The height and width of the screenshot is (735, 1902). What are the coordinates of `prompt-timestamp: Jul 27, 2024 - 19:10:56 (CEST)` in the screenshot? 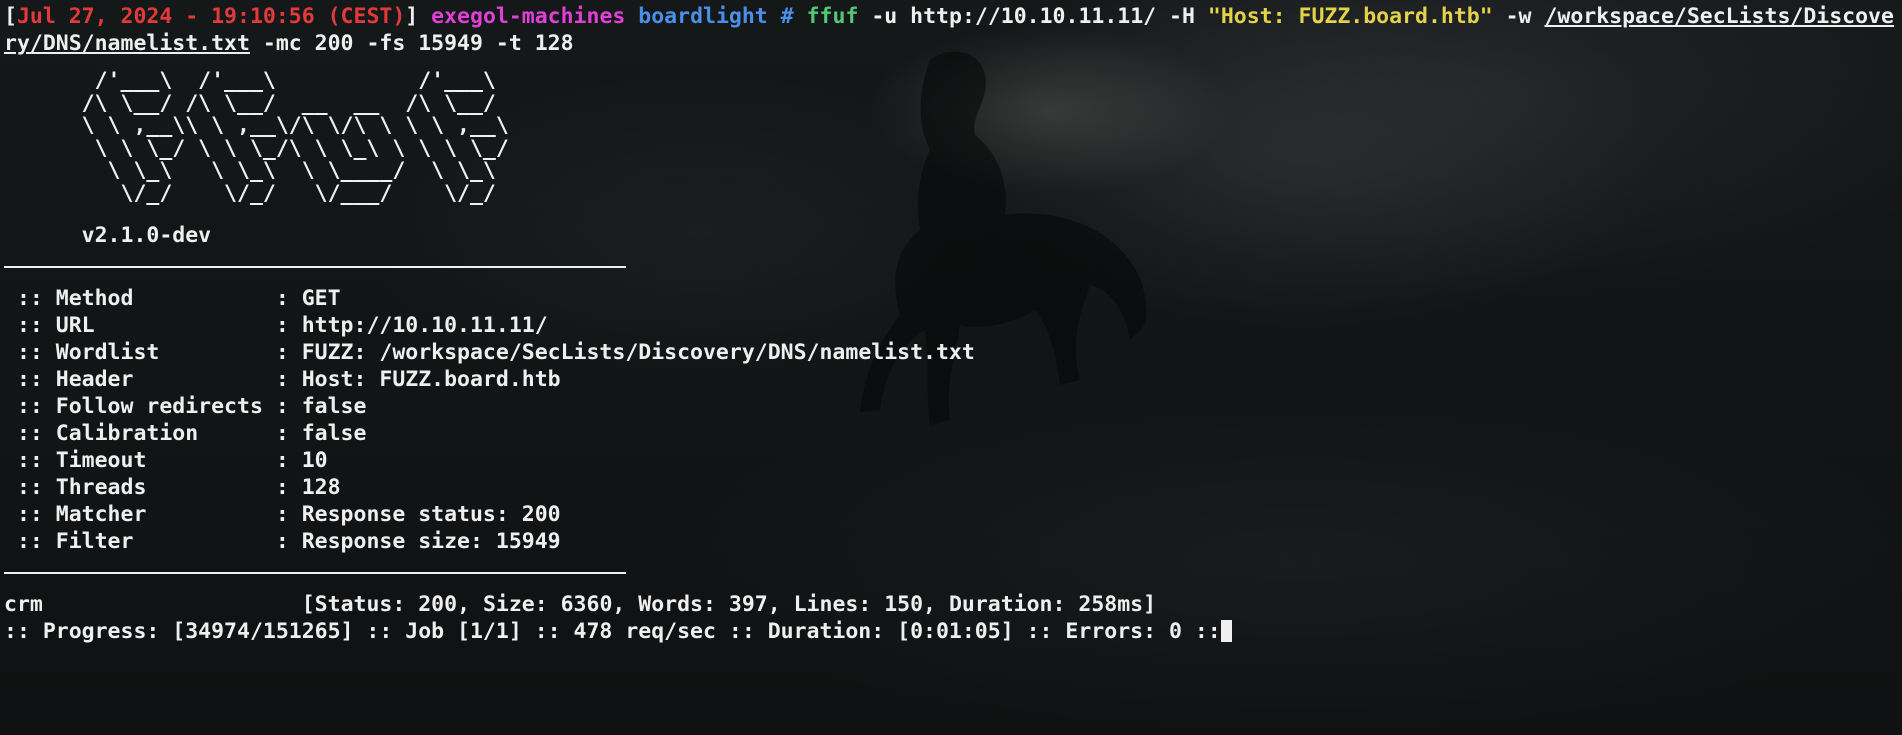 It's located at (211, 16).